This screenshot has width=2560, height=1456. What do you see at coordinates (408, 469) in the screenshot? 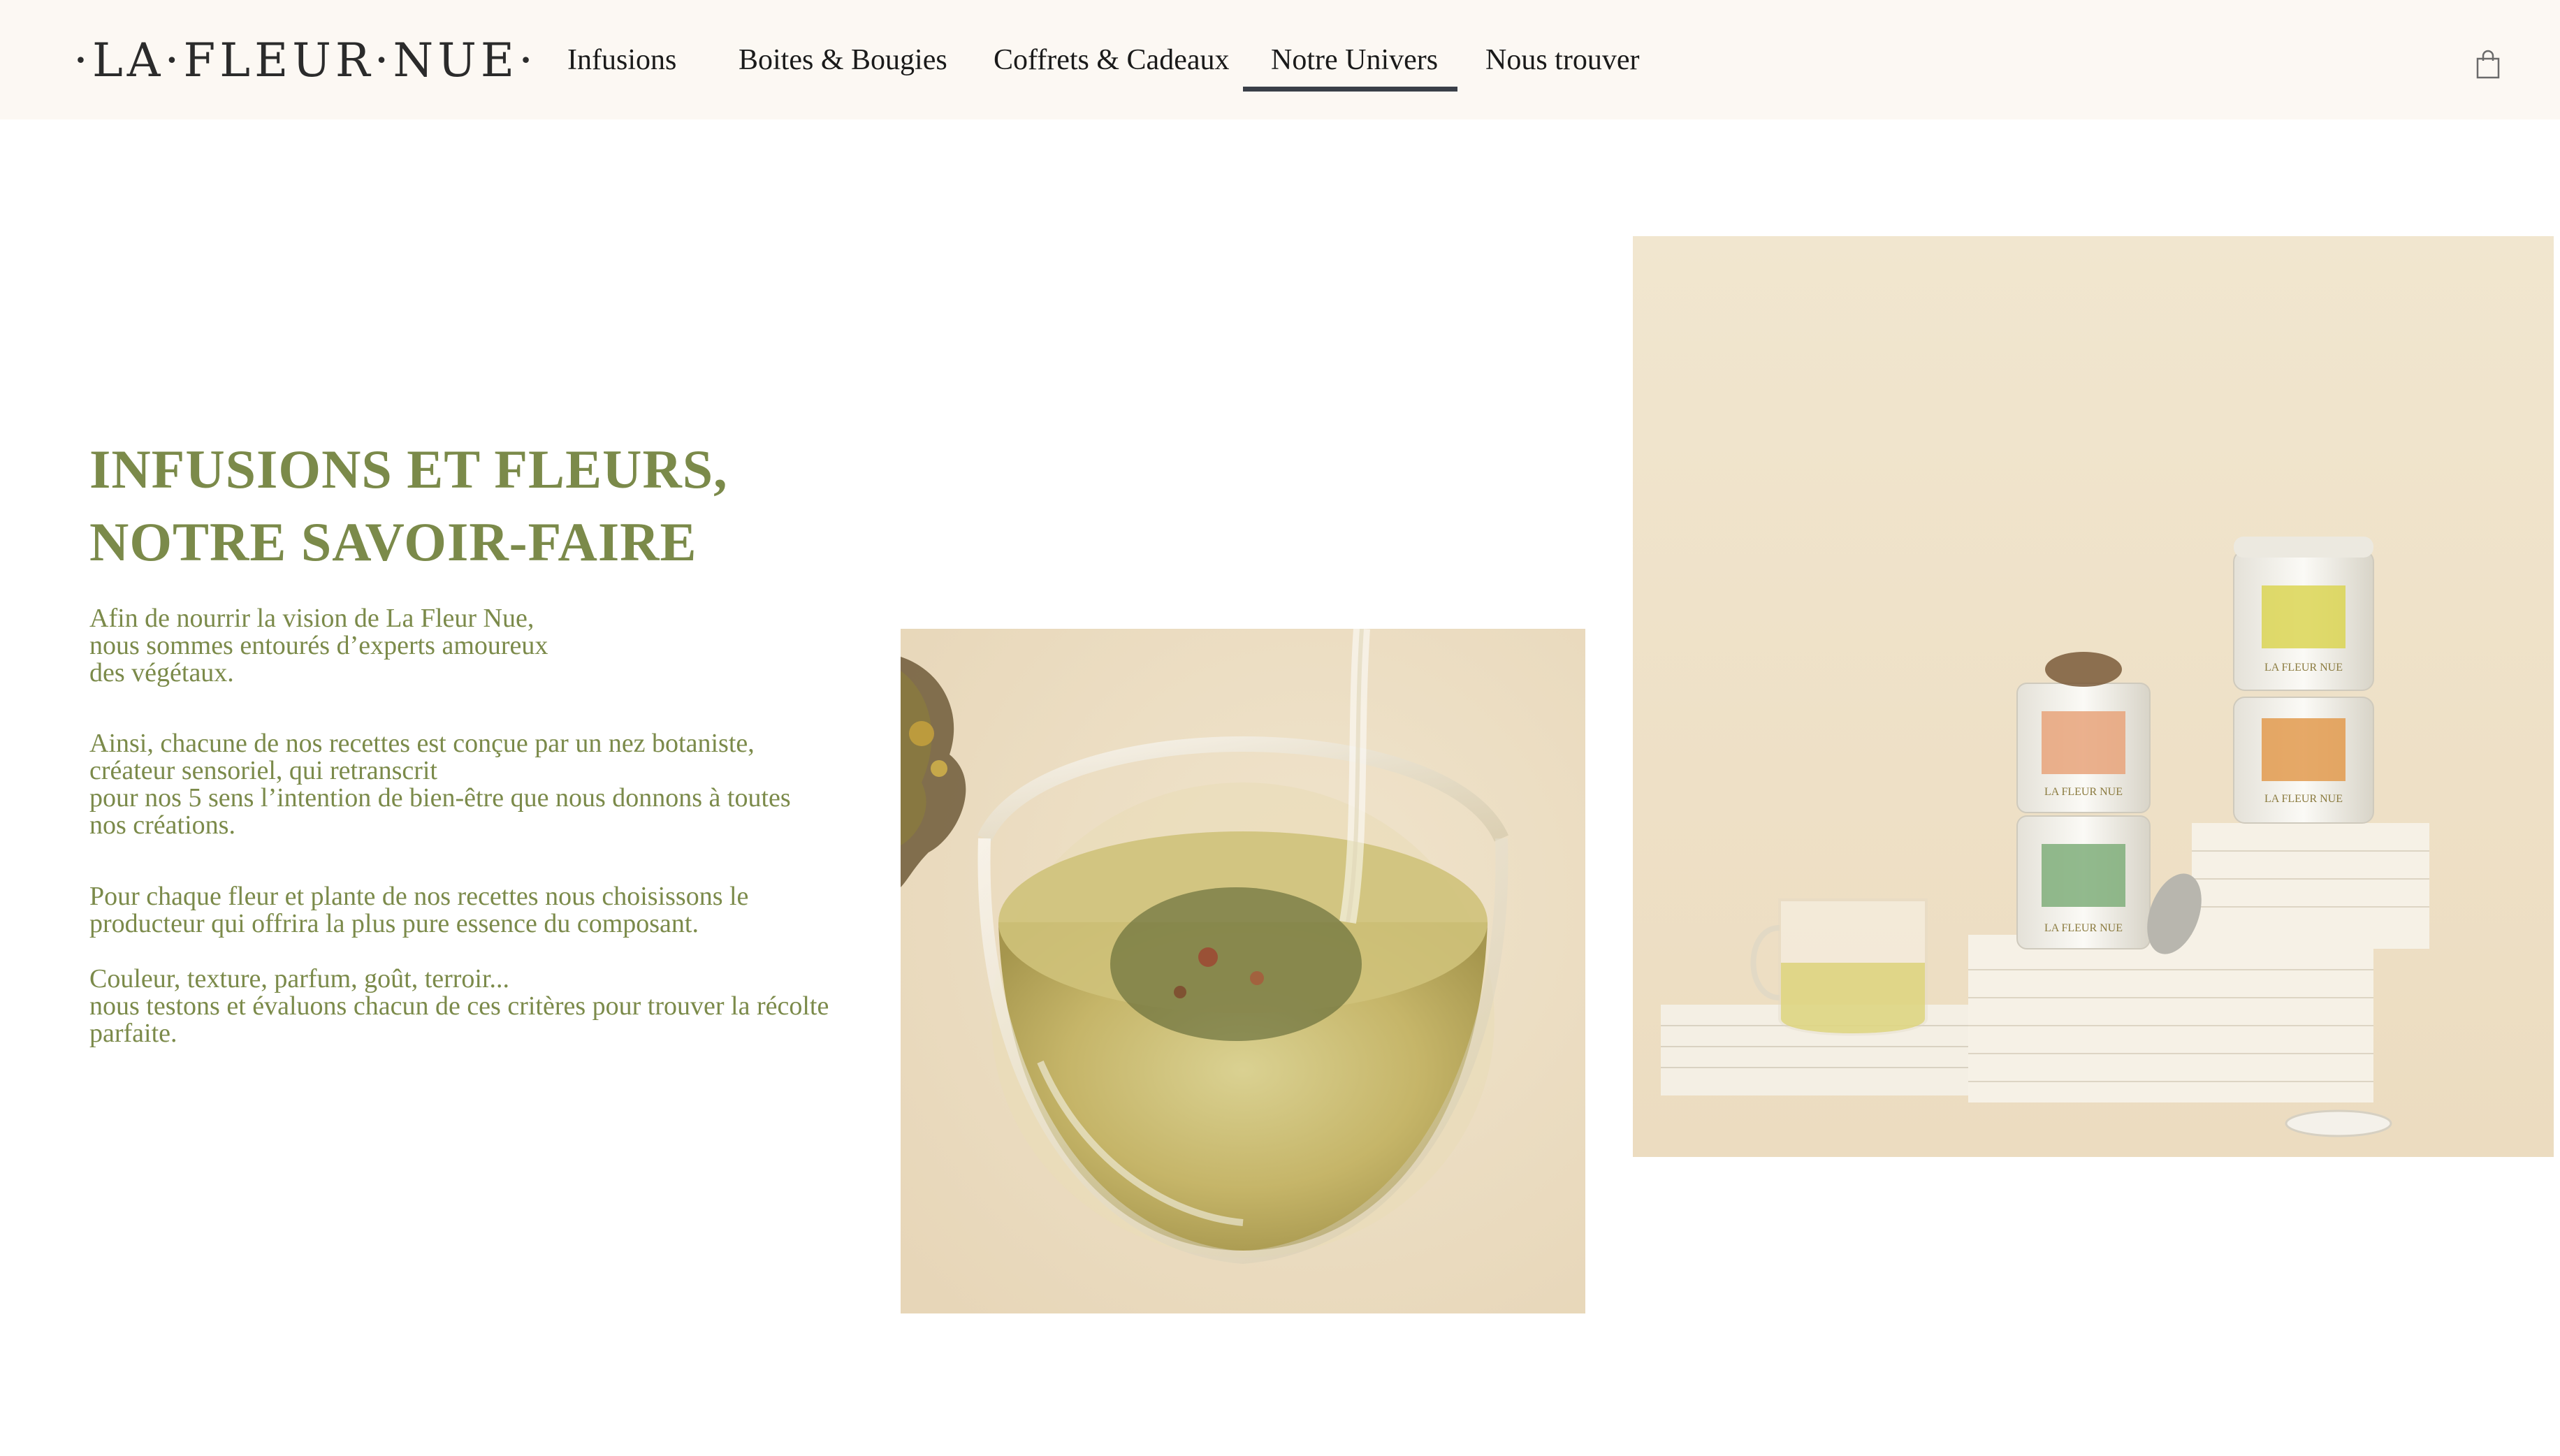
I see `title-line-1: INFUSIONS ET FLEURS,` at bounding box center [408, 469].